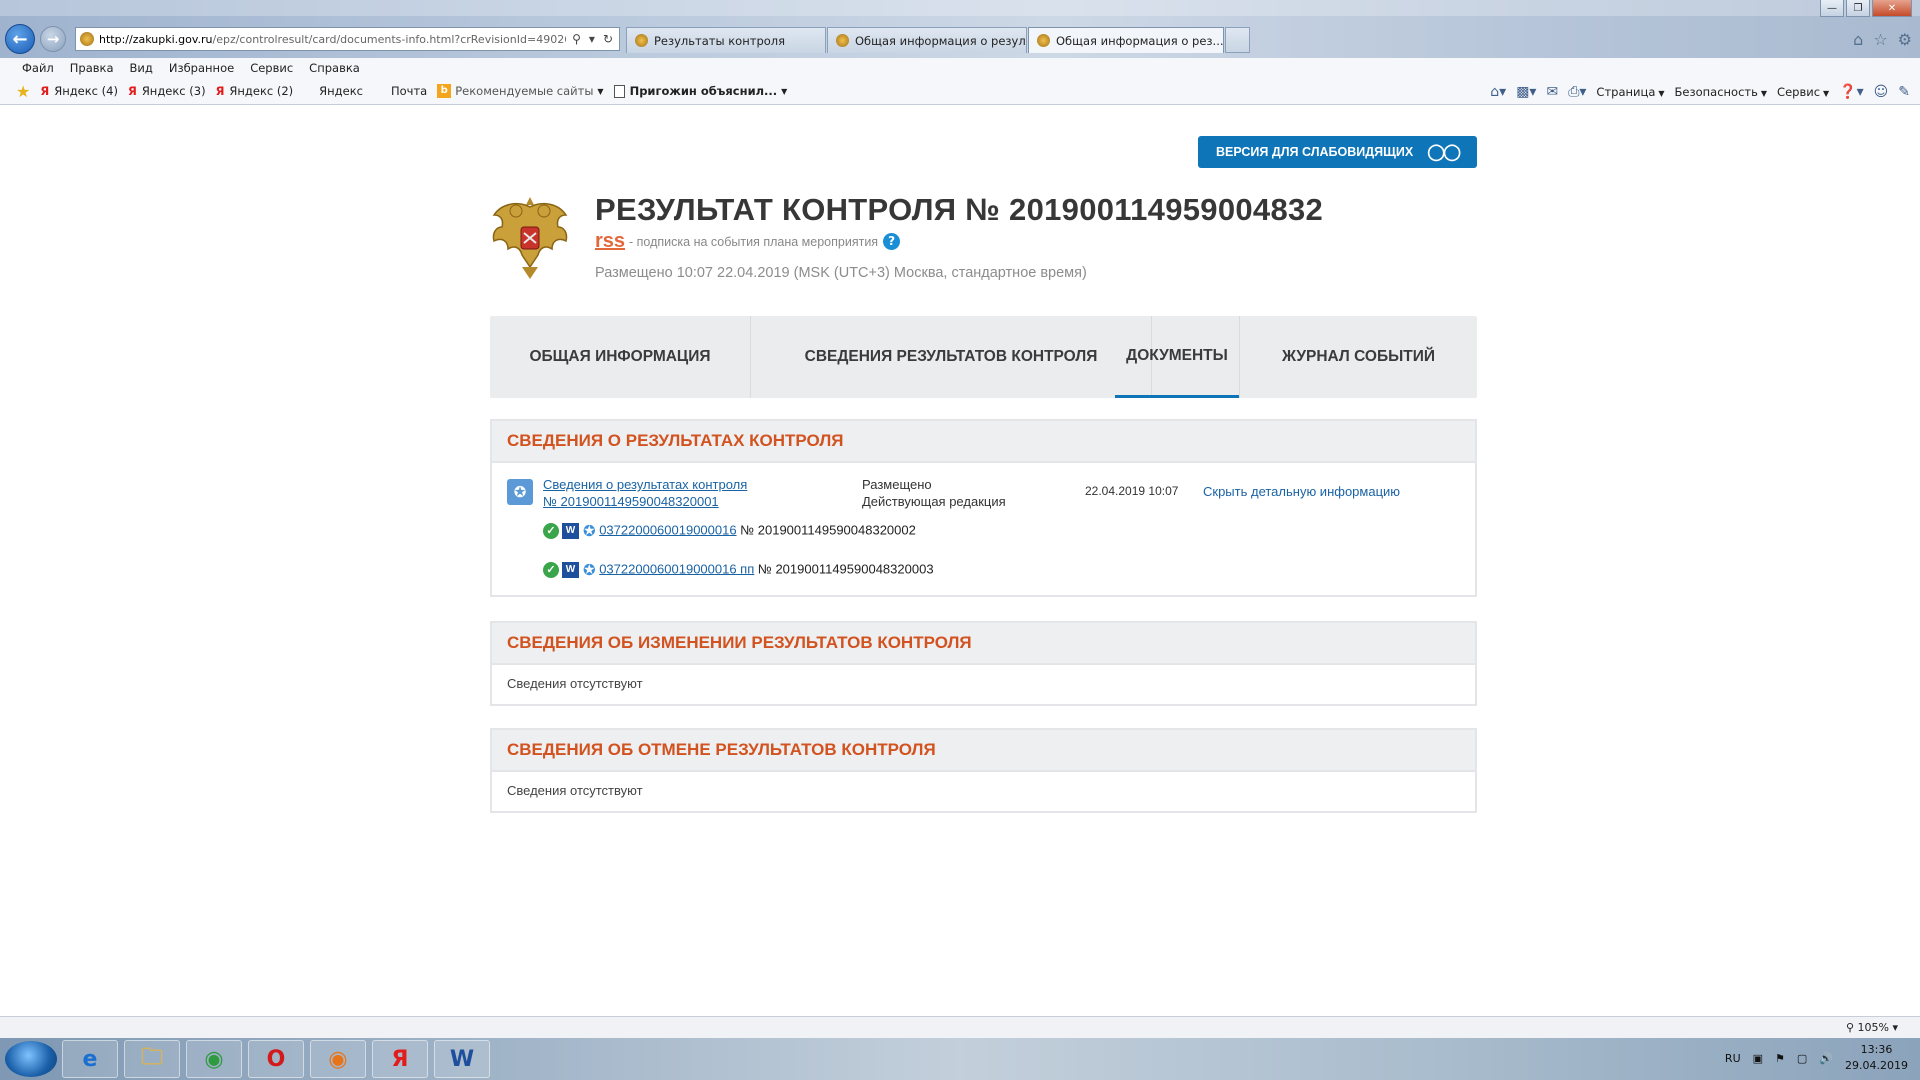 The image size is (1920, 1080). I want to click on document-date: 22.04.2019 10:07, so click(1132, 491).